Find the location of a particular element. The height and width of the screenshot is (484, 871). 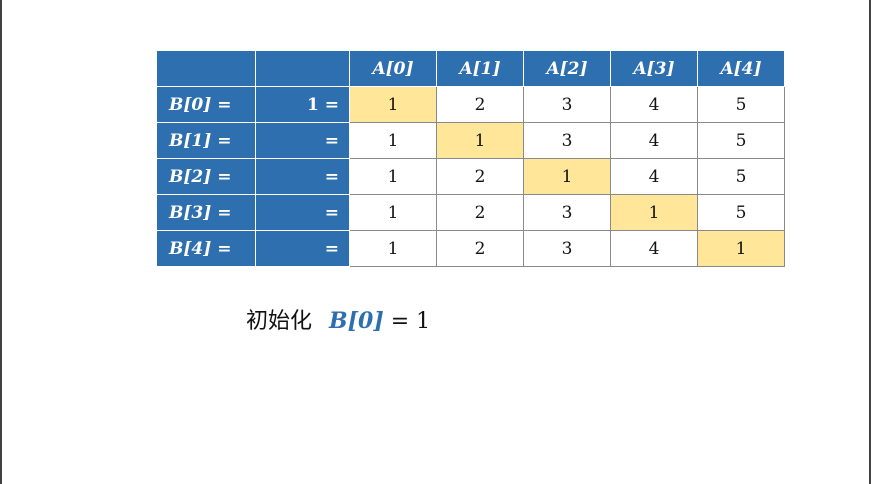

caption-variable: B[0] is located at coordinates (356, 321).